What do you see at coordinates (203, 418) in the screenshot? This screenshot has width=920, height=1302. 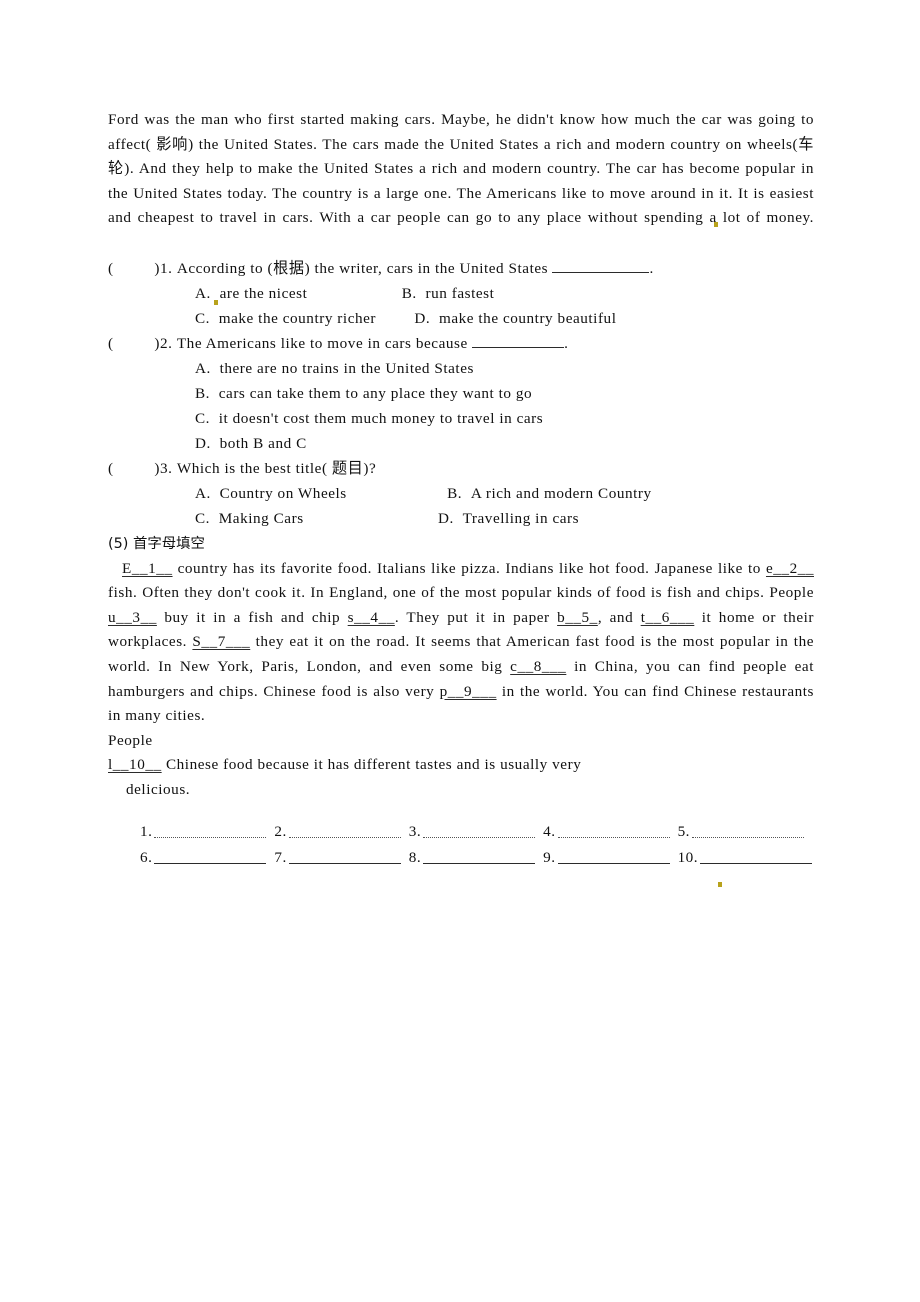 I see `option-2c-letter: C.` at bounding box center [203, 418].